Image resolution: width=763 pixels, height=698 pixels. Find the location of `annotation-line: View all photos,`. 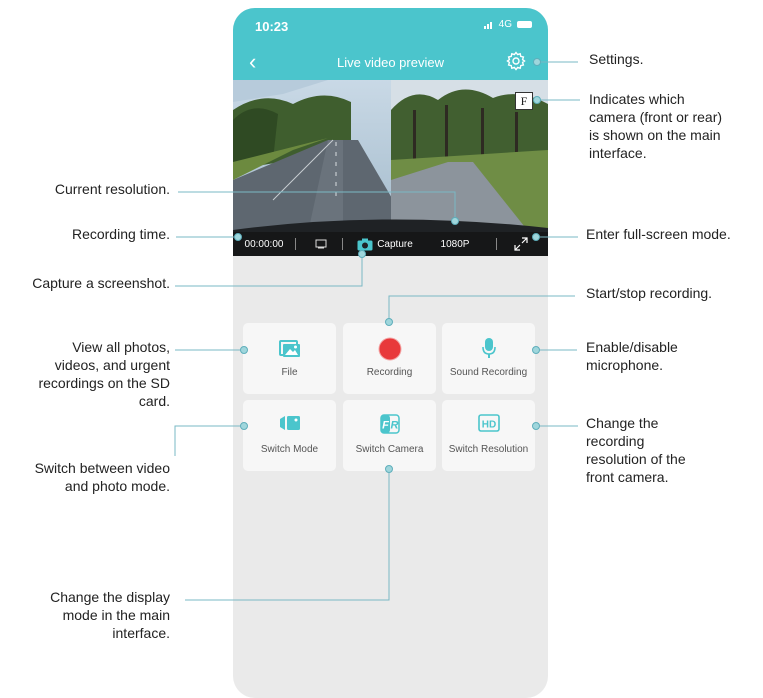

annotation-line: View all photos, is located at coordinates (121, 347).